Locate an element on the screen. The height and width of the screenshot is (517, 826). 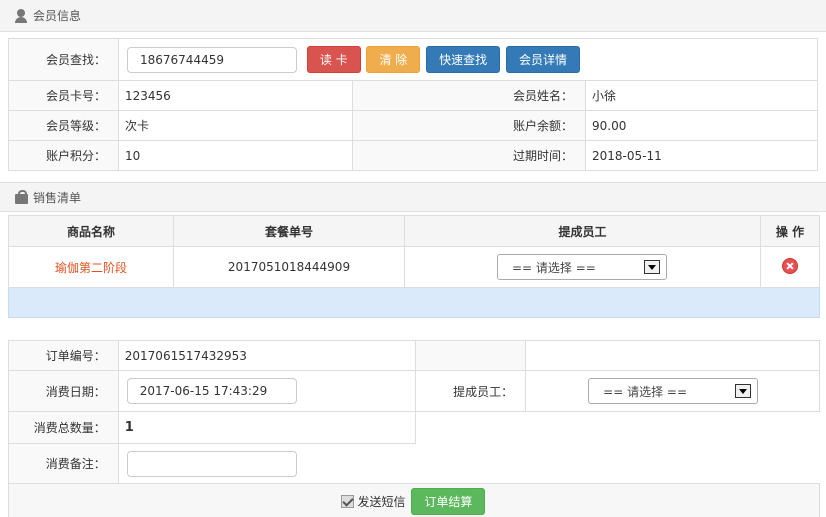
member-details-button: 会员详情 is located at coordinates (542, 59).